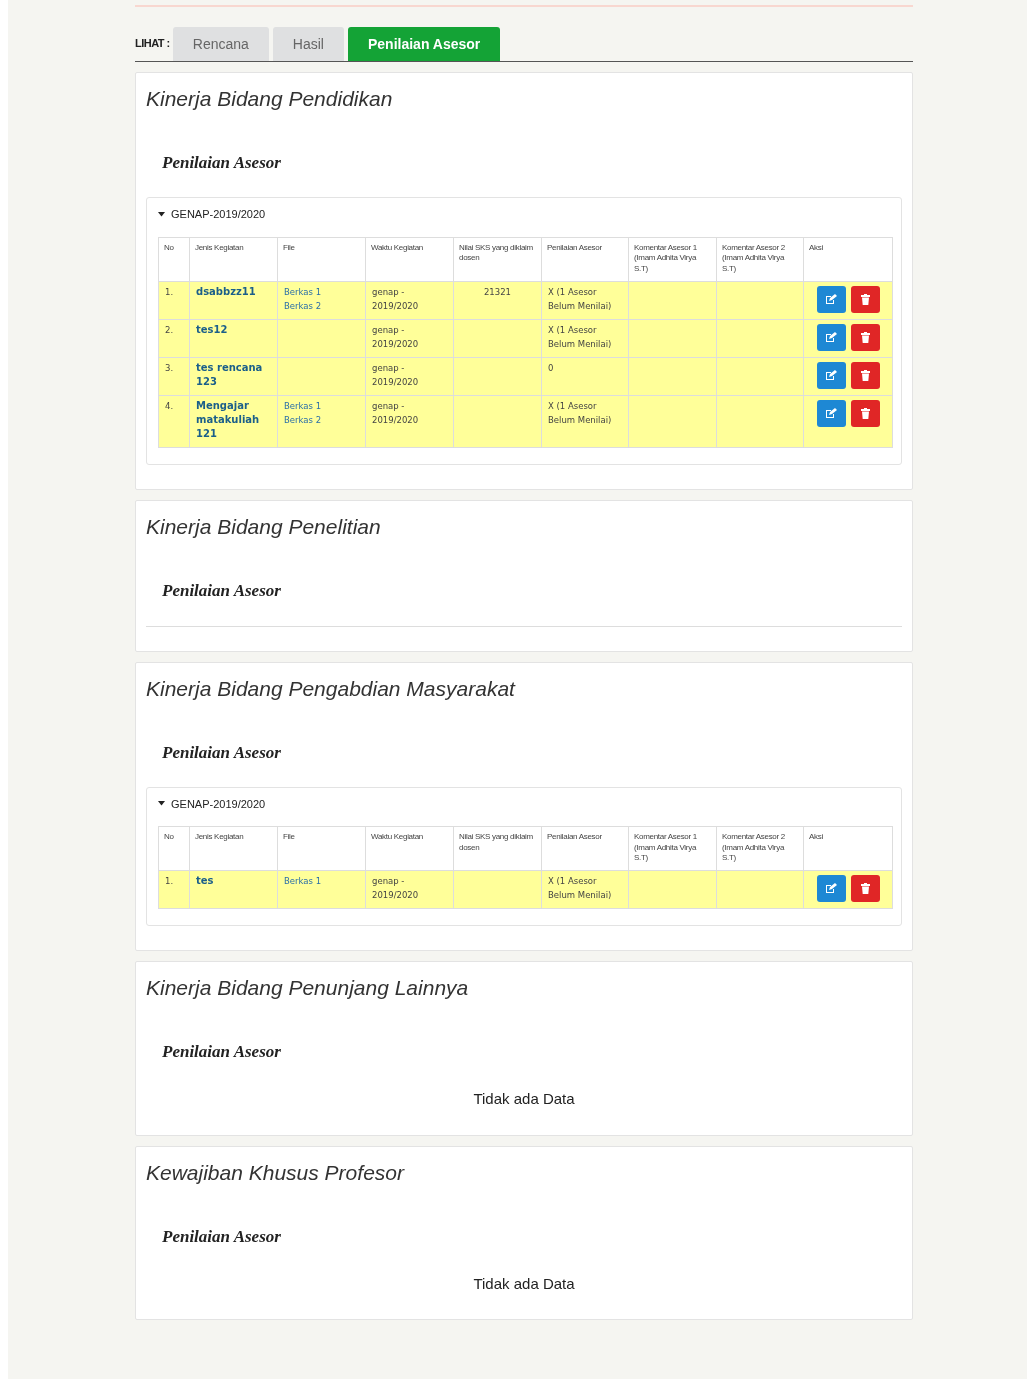 This screenshot has height=1379, width=1035. Describe the element at coordinates (152, 43) in the screenshot. I see `view-label: LIHAT :` at that location.